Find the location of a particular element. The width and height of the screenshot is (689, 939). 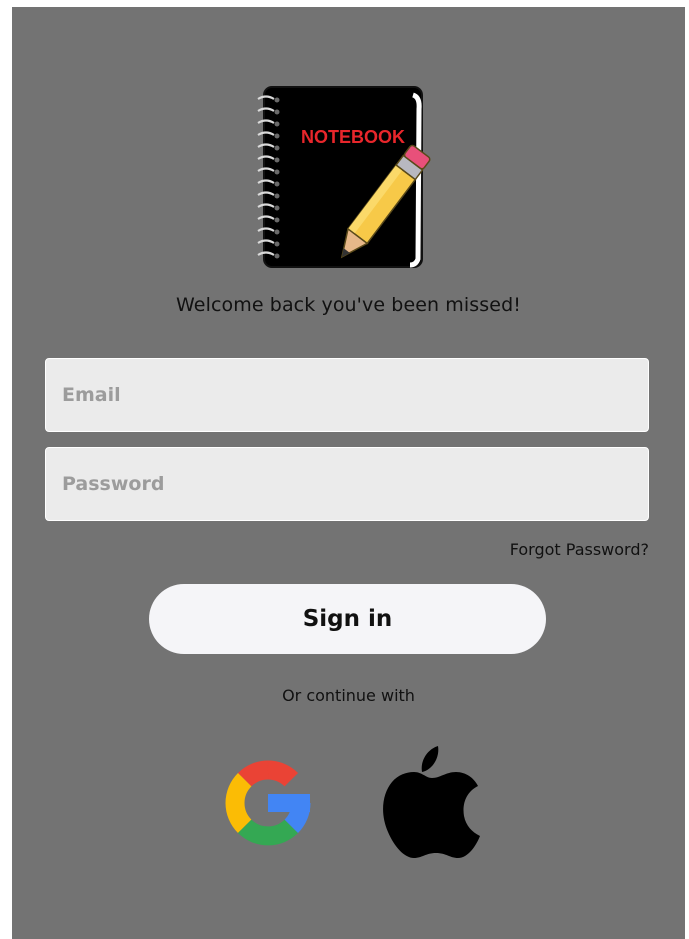

forgot-password-link: Forgot Password? is located at coordinates (579, 549).